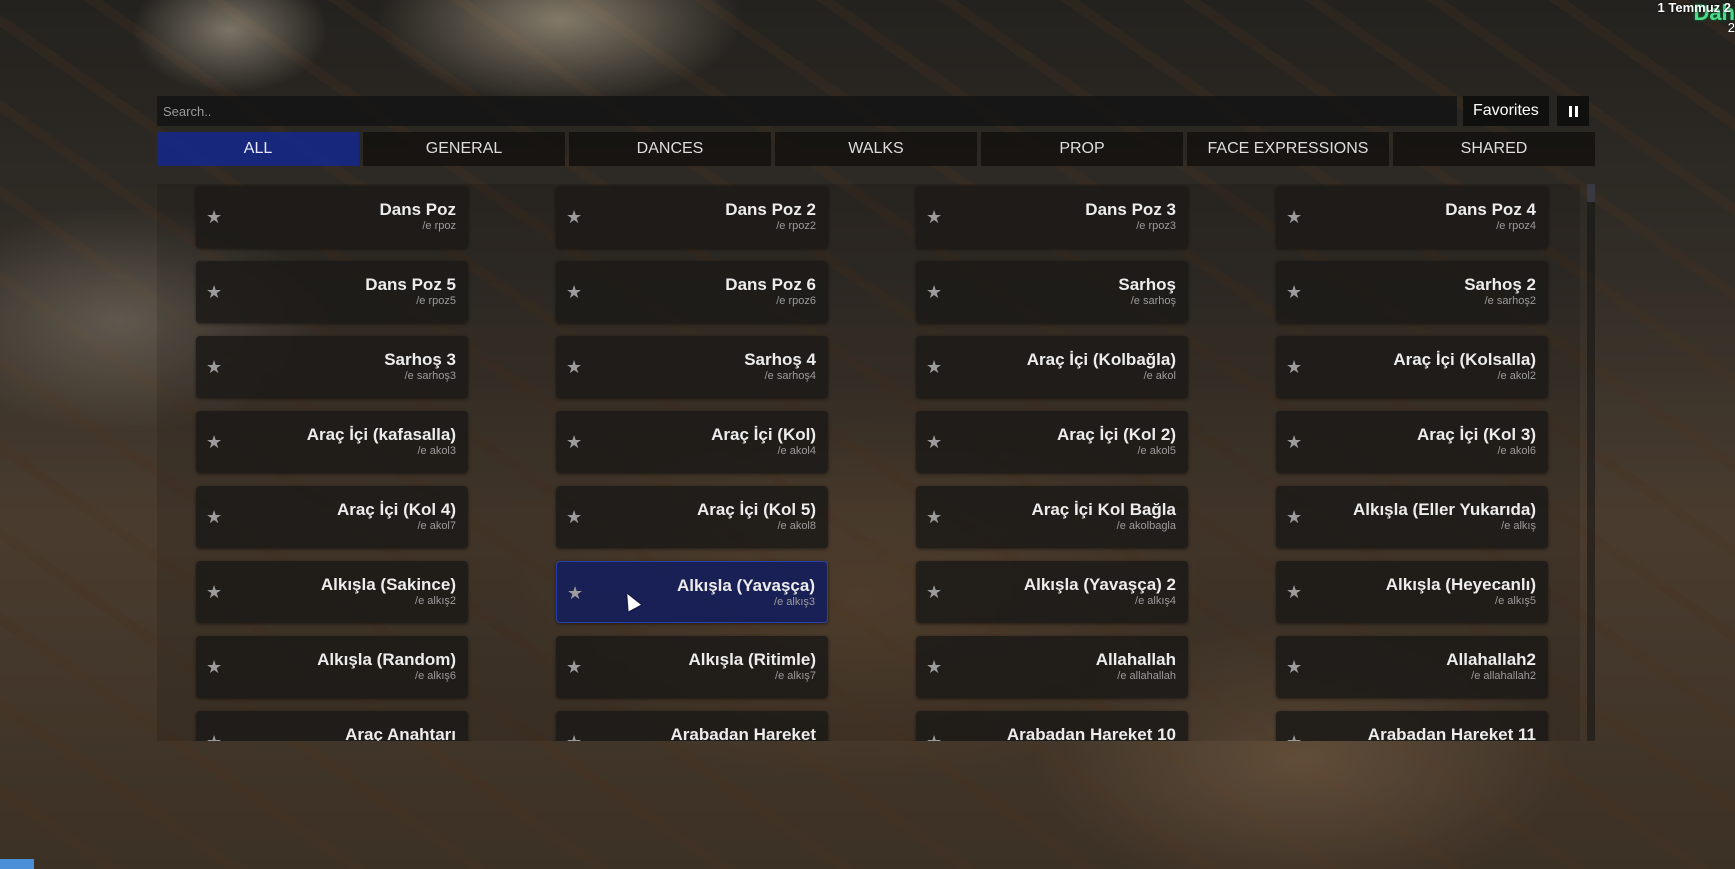 The width and height of the screenshot is (1735, 869). I want to click on emote-command: /e sarhoş3, so click(430, 376).